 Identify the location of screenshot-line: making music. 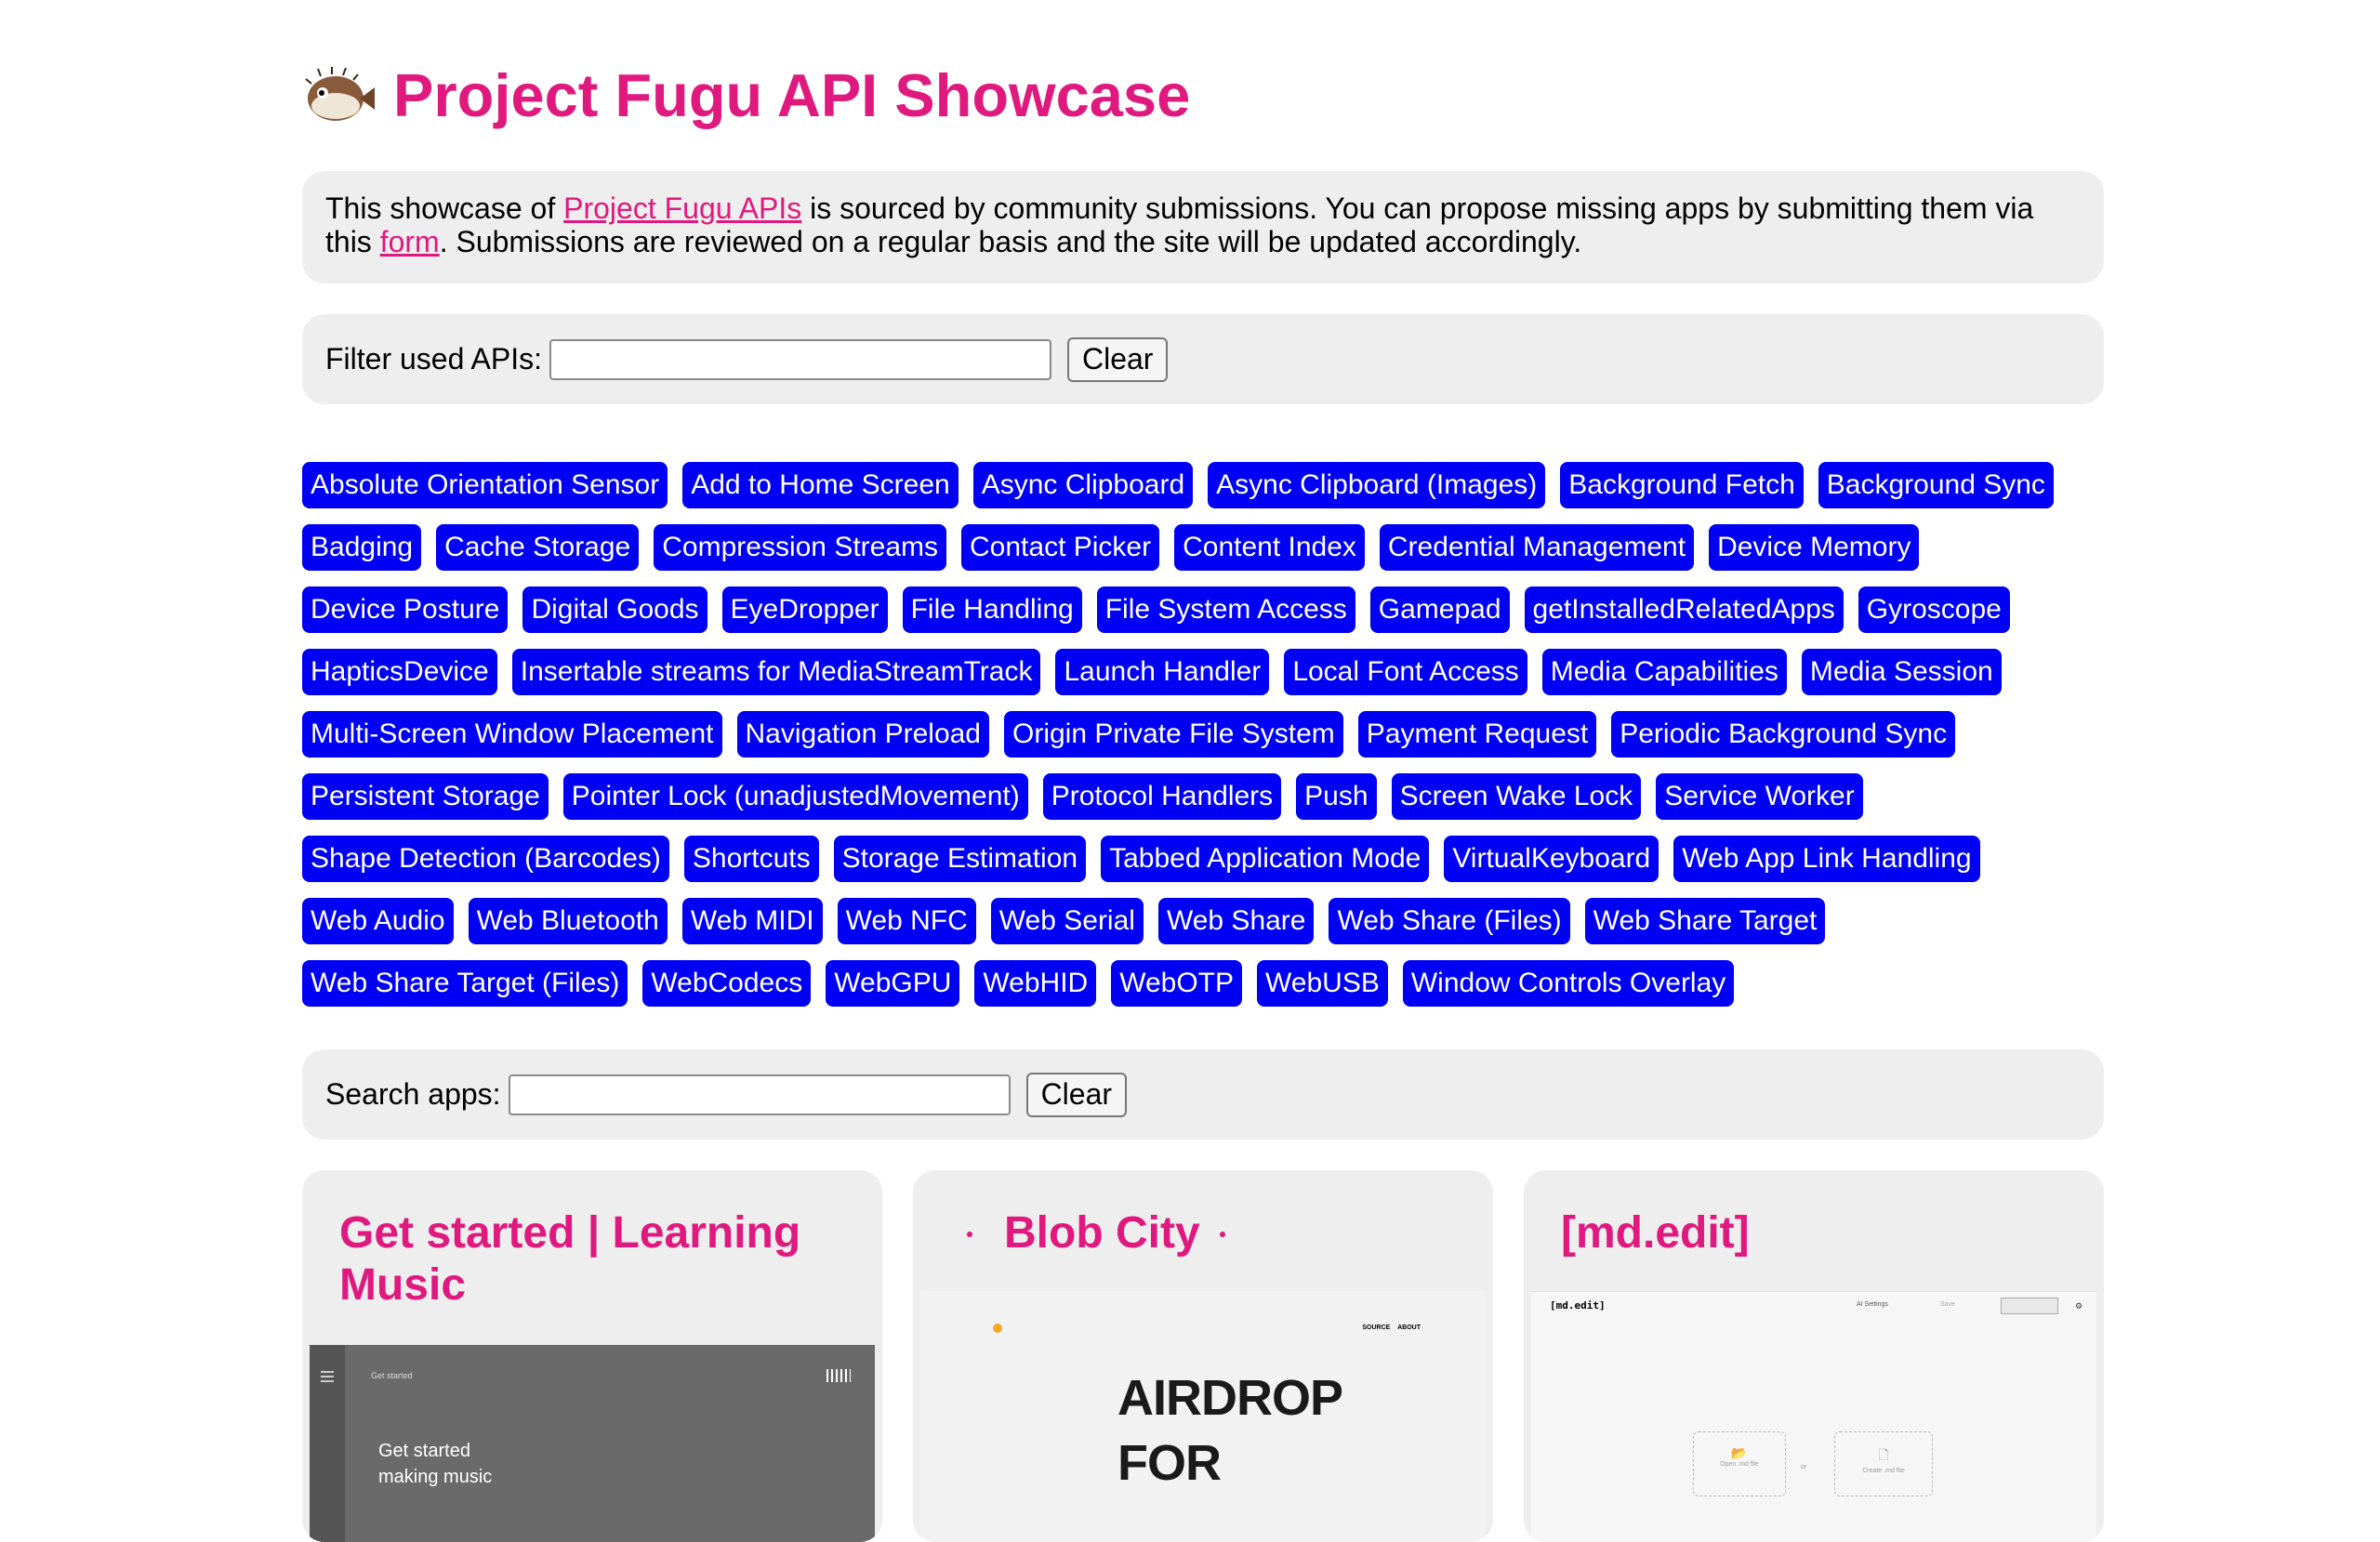
(435, 1477).